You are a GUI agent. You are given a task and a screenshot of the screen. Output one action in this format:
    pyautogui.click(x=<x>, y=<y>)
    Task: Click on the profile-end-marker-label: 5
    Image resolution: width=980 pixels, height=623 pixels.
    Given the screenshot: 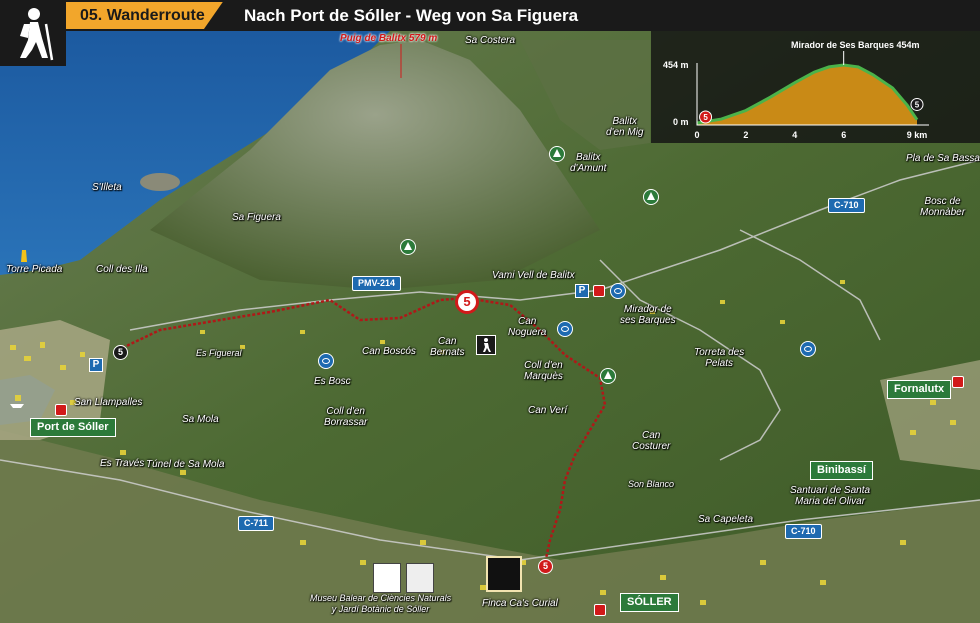 What is the action you would take?
    pyautogui.click(x=917, y=104)
    